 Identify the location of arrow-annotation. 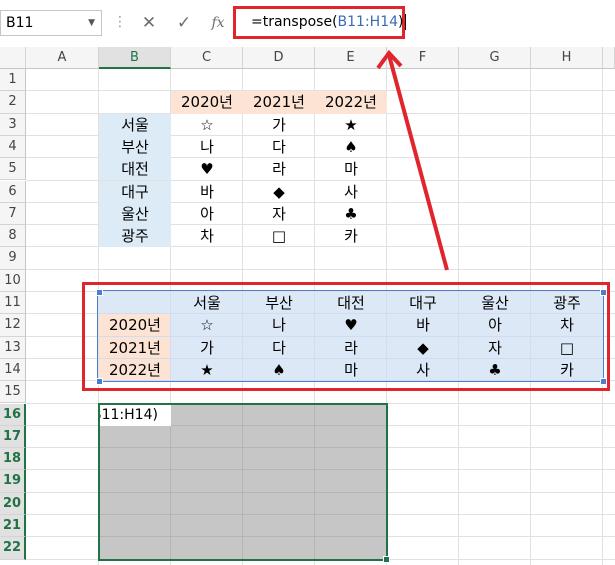
(412, 160).